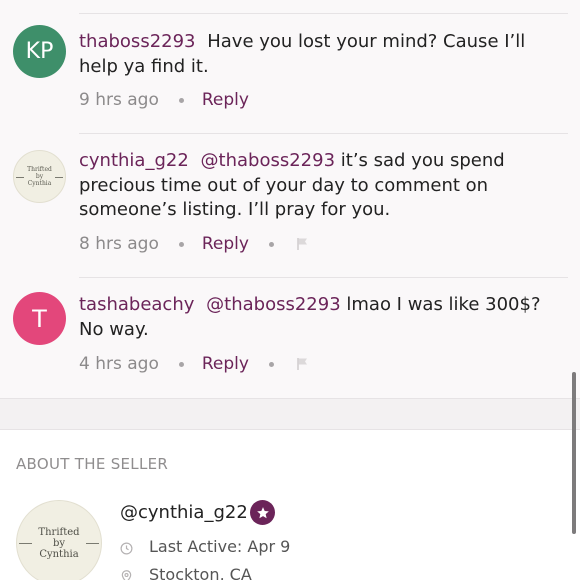 The width and height of the screenshot is (580, 580). I want to click on comment-time: 8 hrs ago, so click(119, 244).